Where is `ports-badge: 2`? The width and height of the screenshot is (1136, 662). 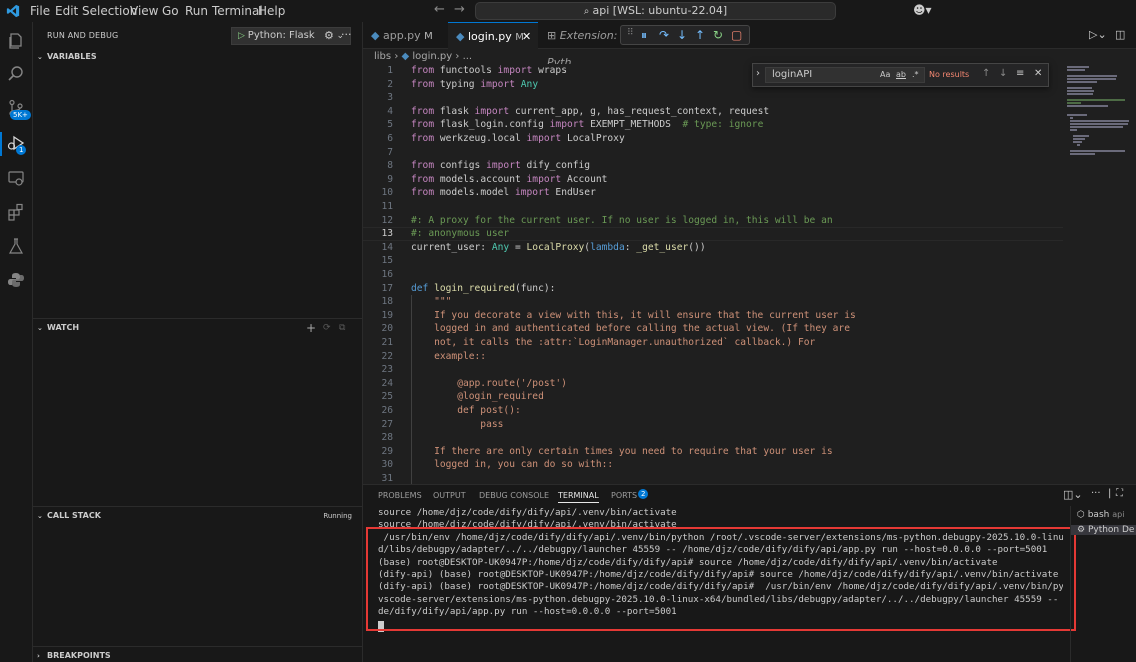
ports-badge: 2 is located at coordinates (643, 494).